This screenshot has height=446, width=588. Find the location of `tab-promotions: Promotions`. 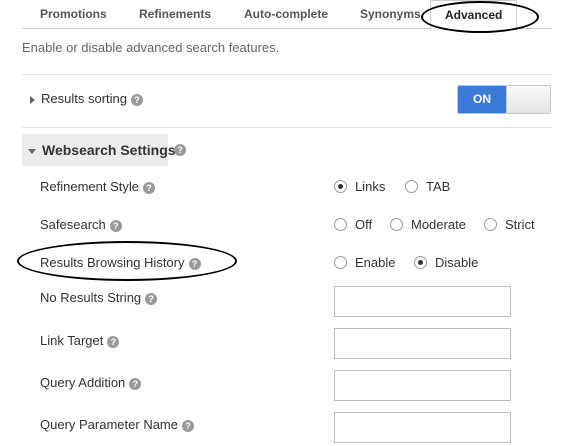

tab-promotions: Promotions is located at coordinates (73, 14).